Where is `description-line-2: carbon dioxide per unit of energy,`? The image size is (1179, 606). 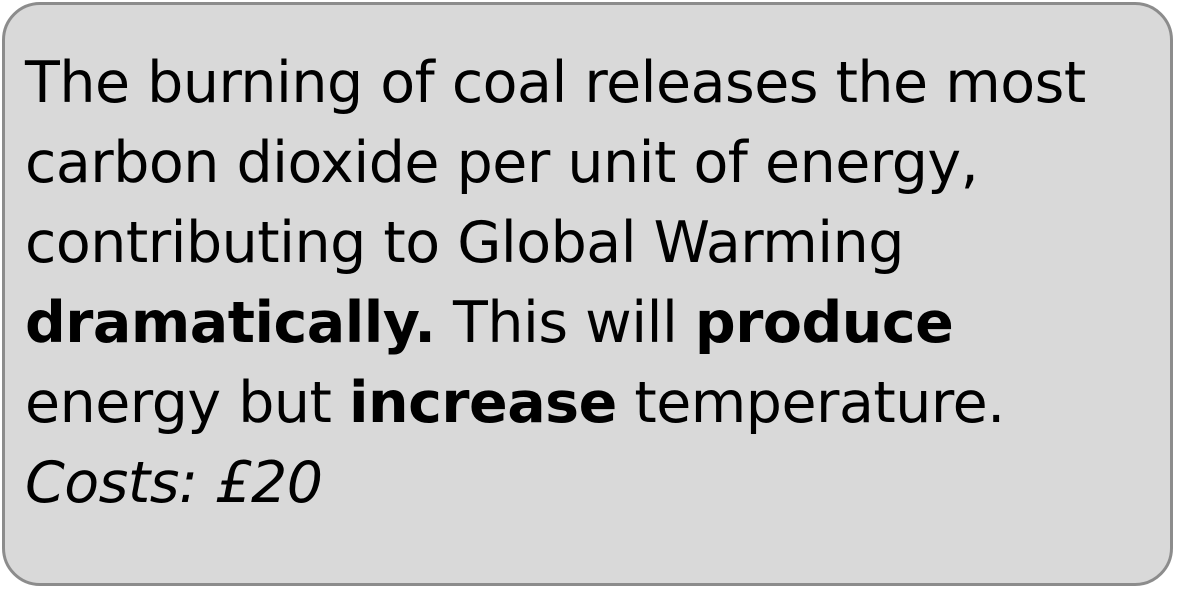 description-line-2: carbon dioxide per unit of energy, is located at coordinates (502, 163).